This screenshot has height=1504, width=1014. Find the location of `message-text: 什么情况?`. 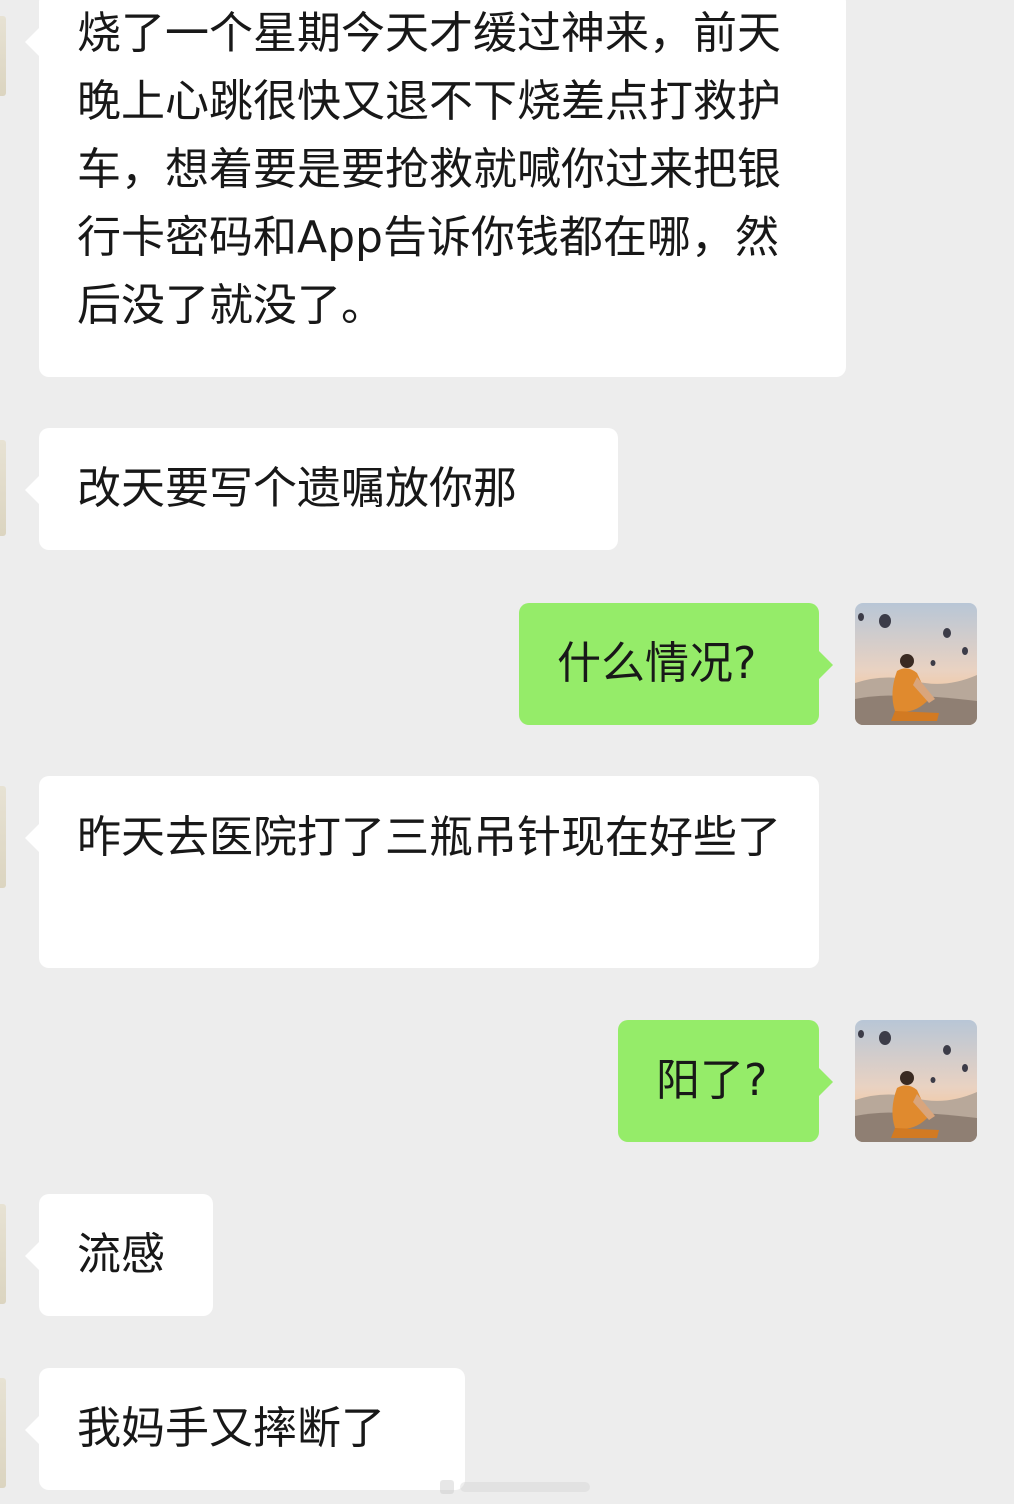

message-text: 什么情况? is located at coordinates (657, 663).